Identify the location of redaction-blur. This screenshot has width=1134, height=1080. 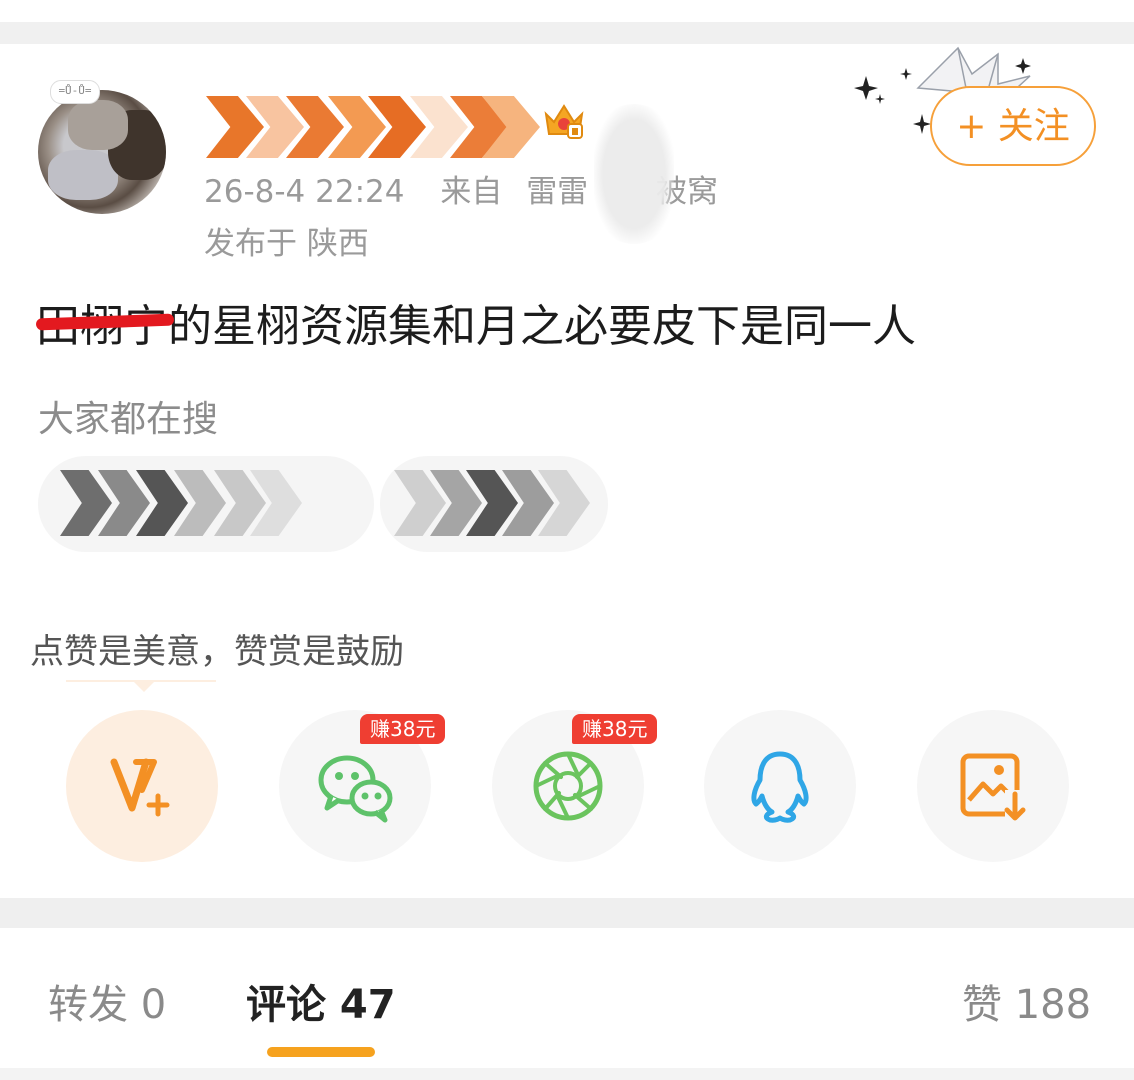
(634, 174).